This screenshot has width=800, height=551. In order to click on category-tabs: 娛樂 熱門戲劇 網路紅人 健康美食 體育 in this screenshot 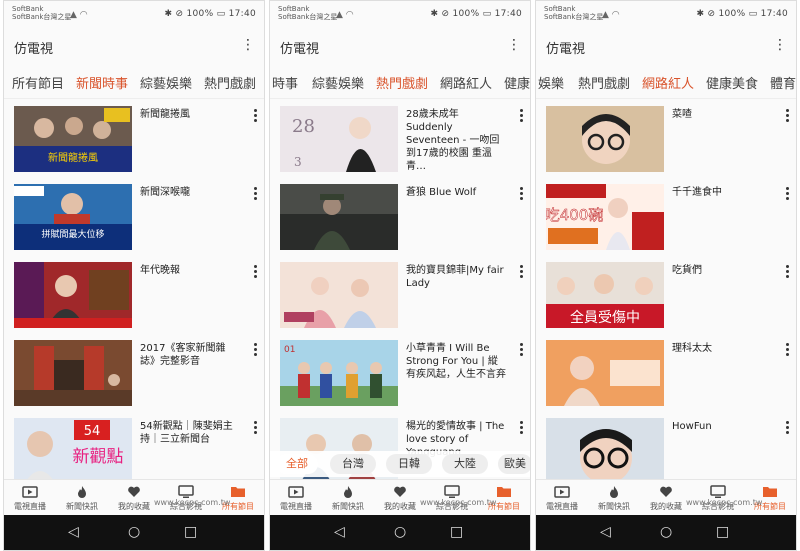, I will do `click(666, 82)`.